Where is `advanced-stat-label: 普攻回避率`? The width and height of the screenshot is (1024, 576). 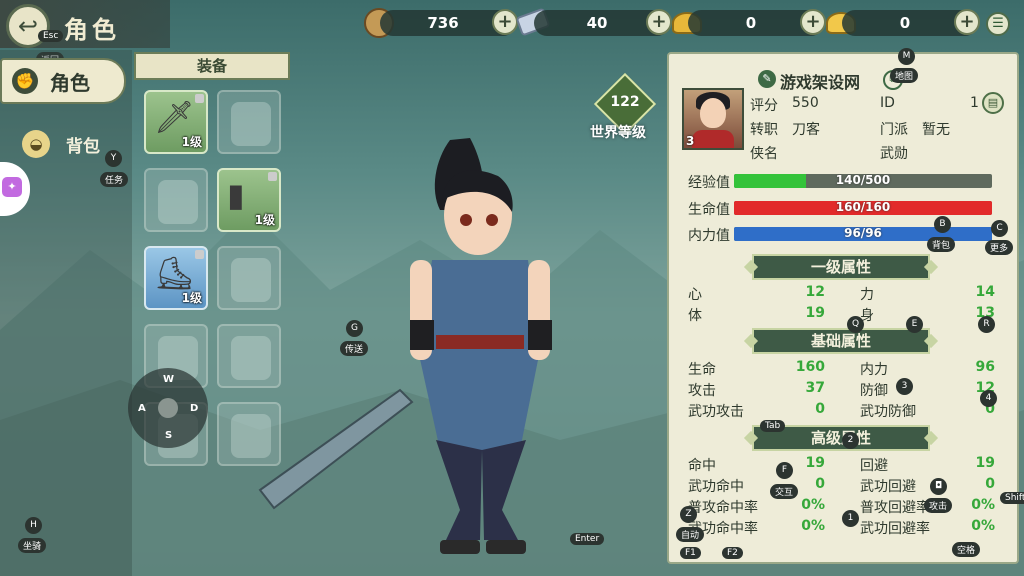
advanced-stat-label: 普攻回避率 is located at coordinates (895, 508).